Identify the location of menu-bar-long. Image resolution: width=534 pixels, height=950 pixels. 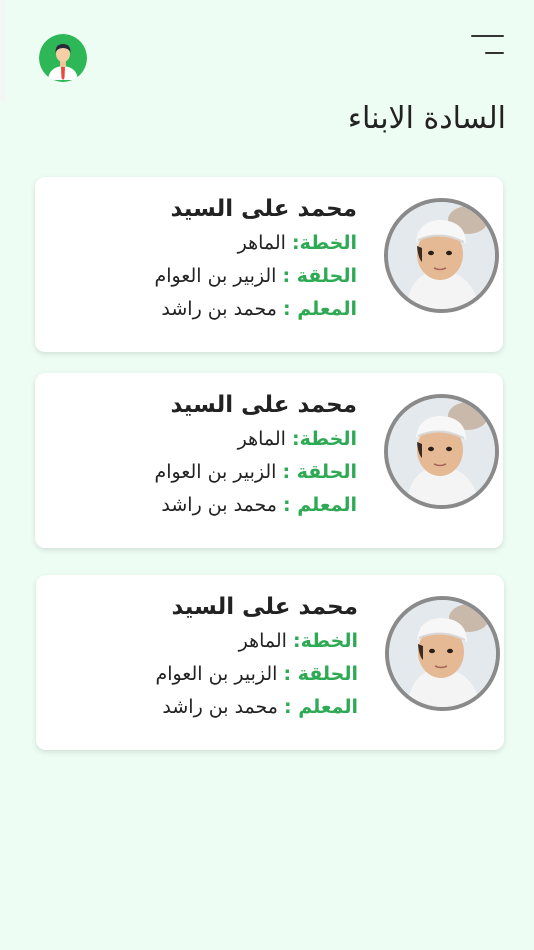
(487, 36).